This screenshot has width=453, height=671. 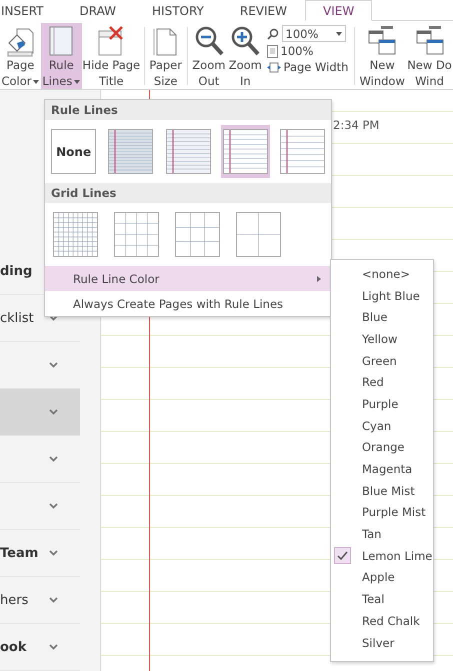 I want to click on color-menu-item: Blue, so click(x=382, y=317).